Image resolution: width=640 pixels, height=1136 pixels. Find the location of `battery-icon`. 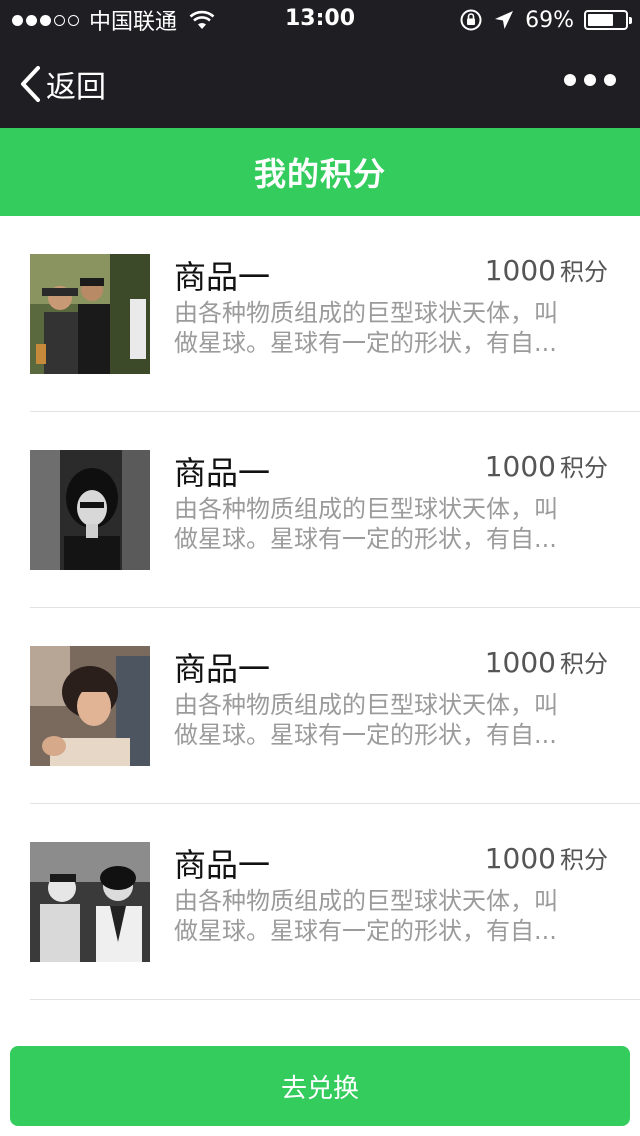

battery-icon is located at coordinates (608, 20).